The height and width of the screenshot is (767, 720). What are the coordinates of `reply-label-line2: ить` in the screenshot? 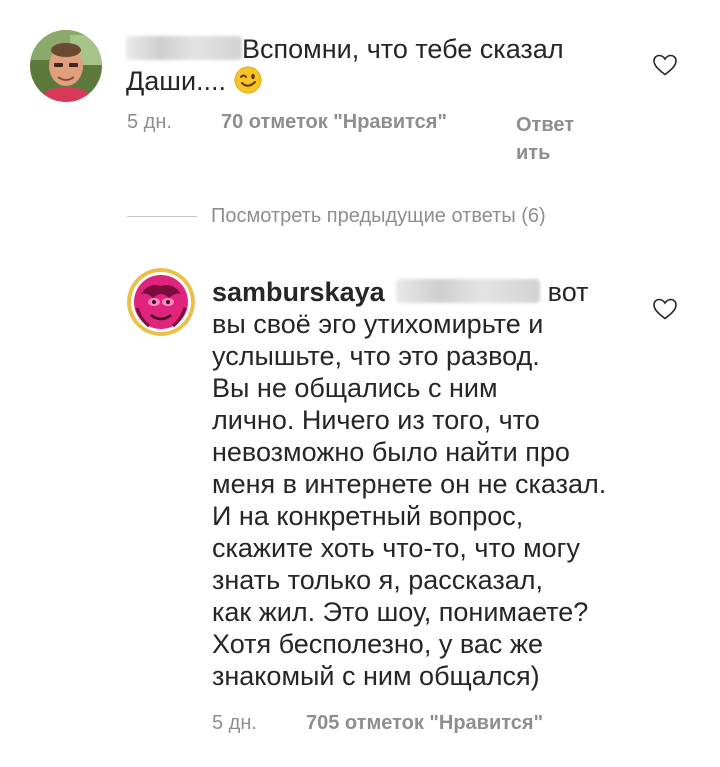 It's located at (533, 153).